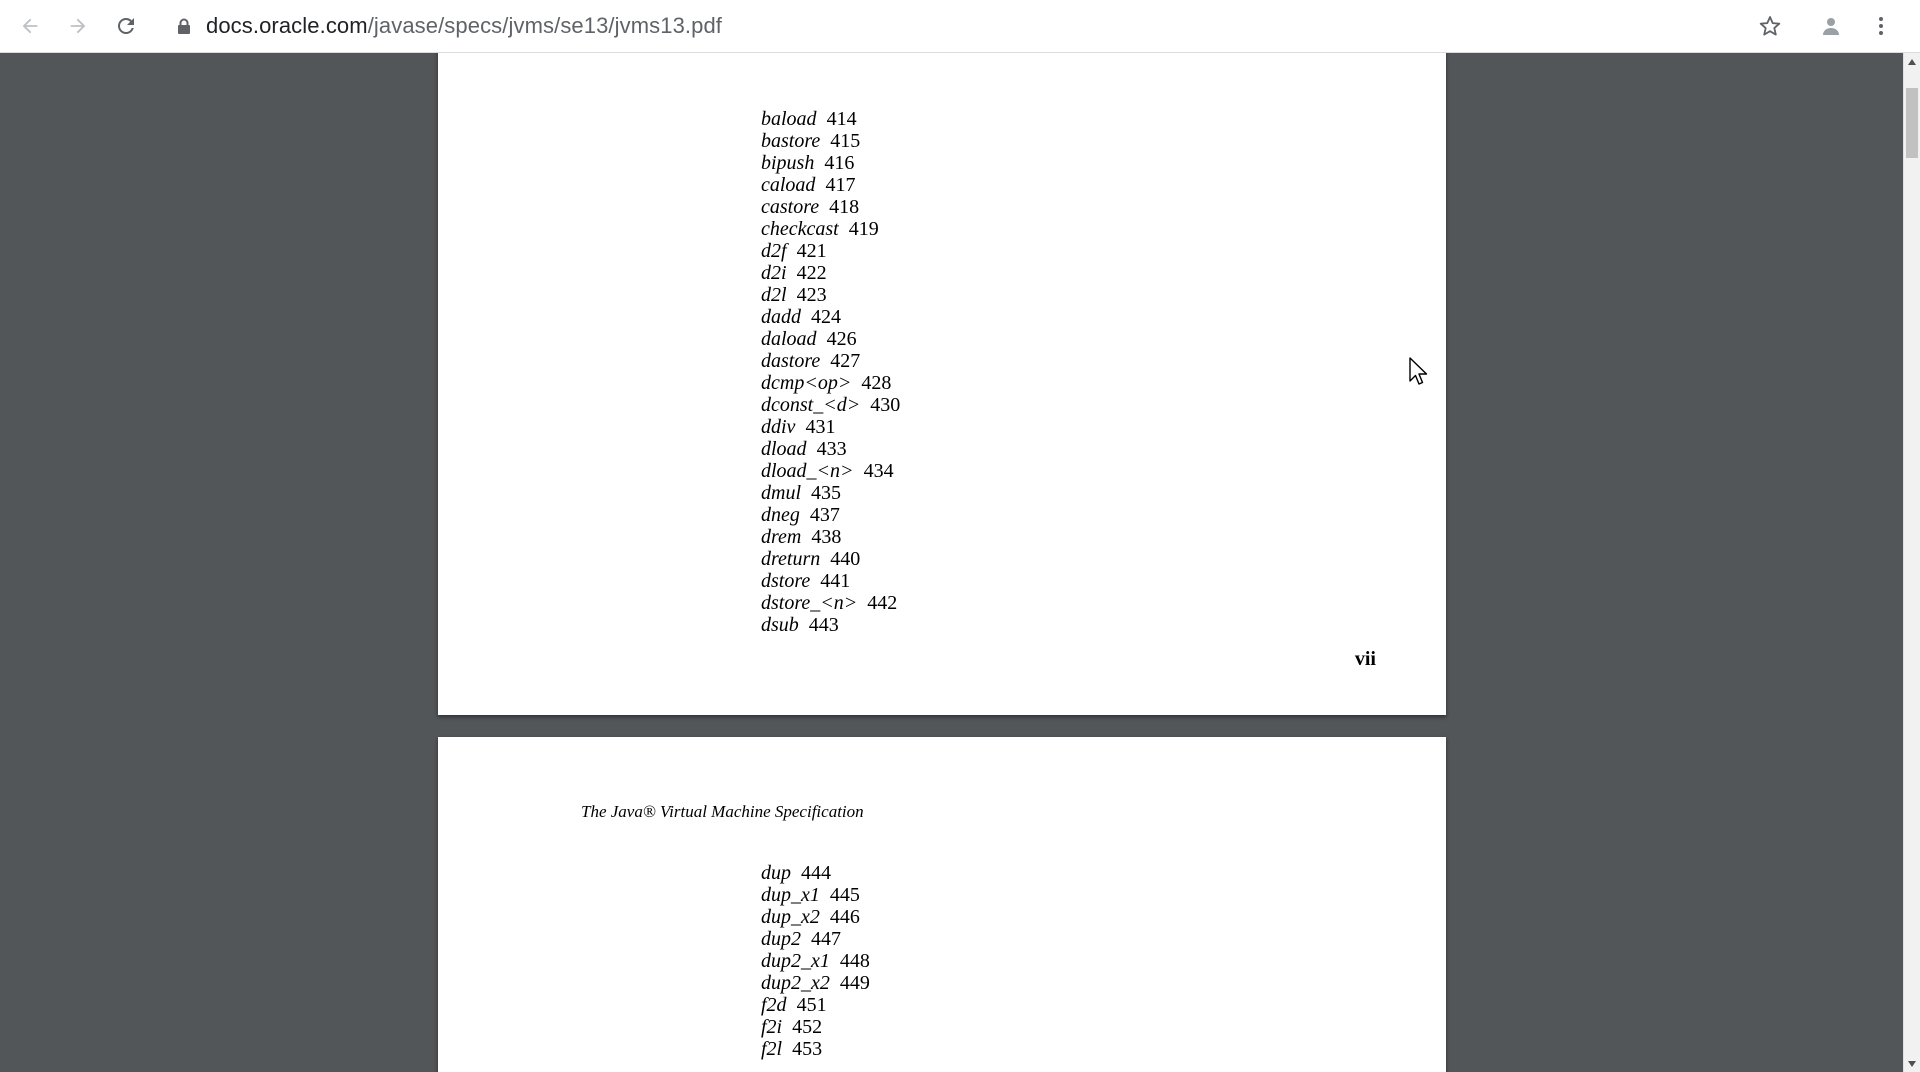  I want to click on index-entry: castore 418, so click(830, 207).